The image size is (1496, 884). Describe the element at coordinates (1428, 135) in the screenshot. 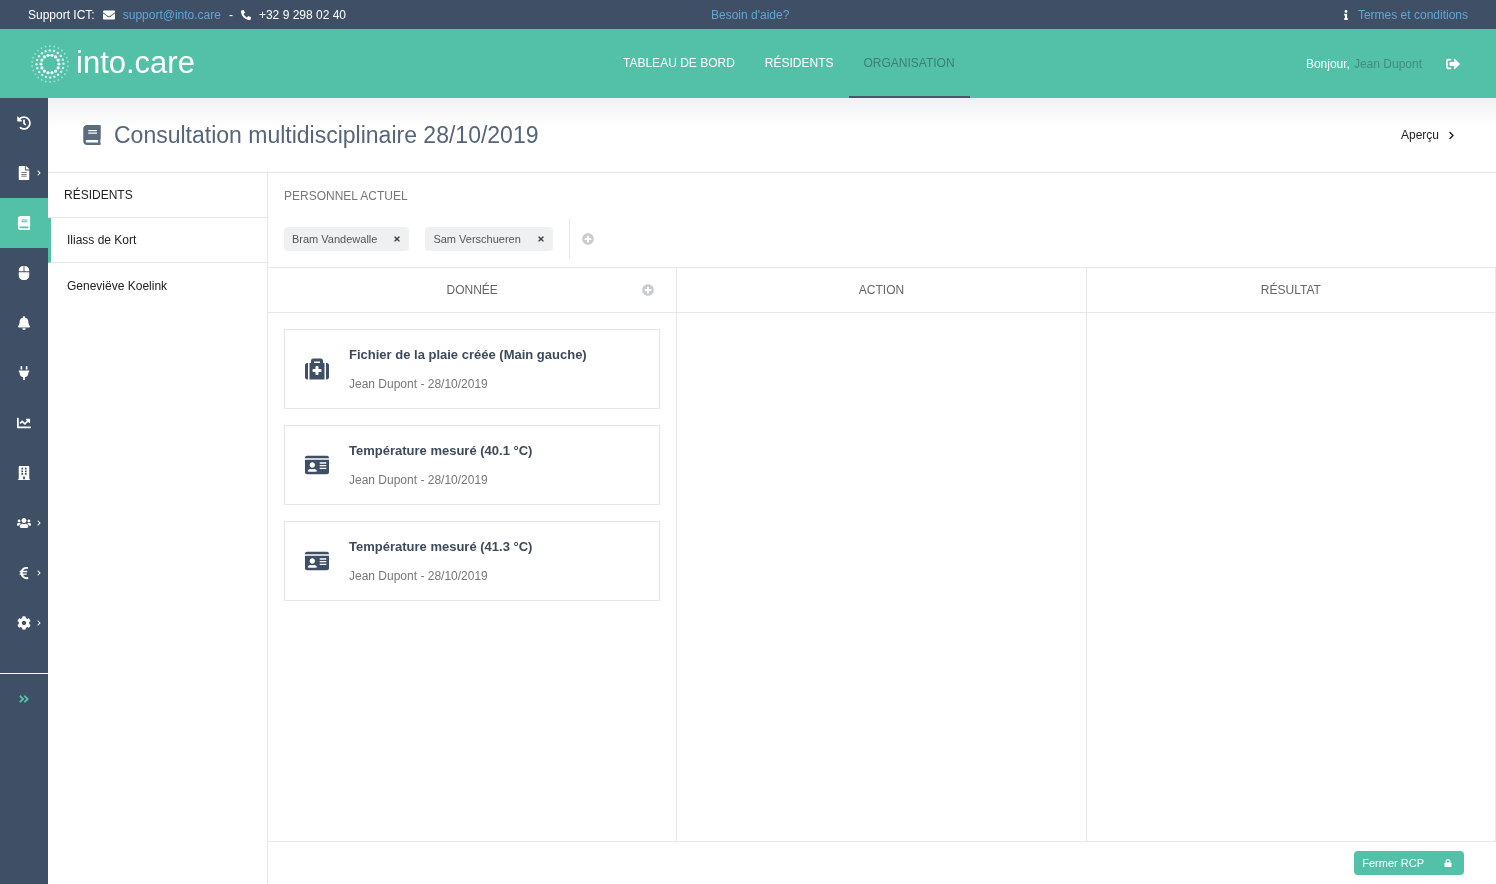

I see `preview-link: Aperçu` at that location.